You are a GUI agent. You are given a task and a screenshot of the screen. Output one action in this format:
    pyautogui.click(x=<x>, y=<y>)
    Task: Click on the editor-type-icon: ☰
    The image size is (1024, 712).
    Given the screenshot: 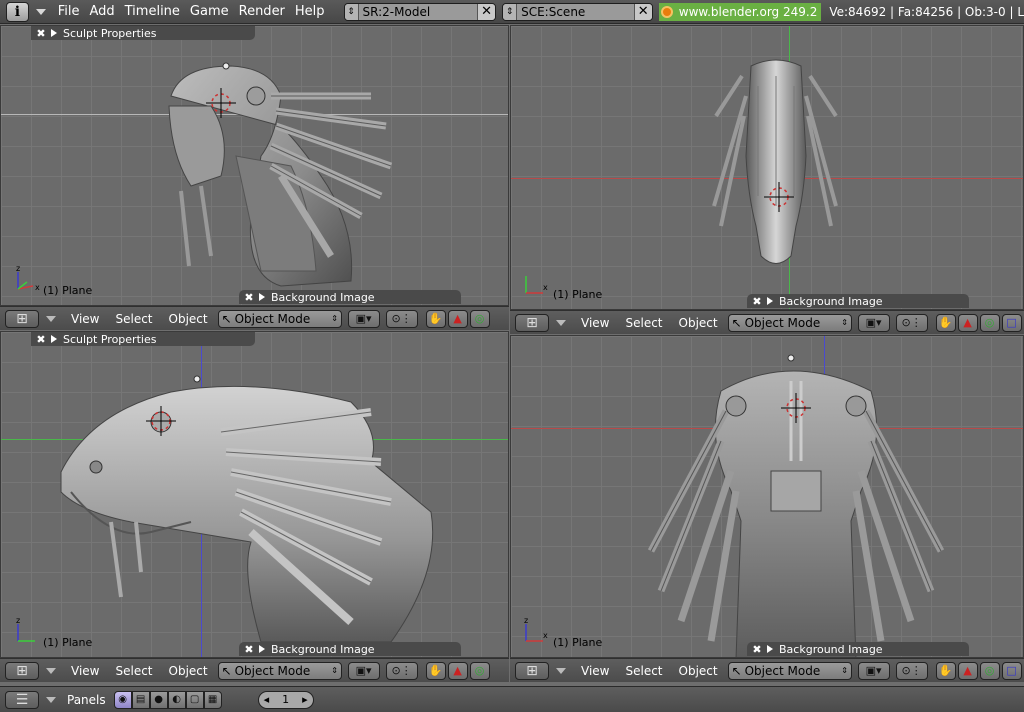 What is the action you would take?
    pyautogui.click(x=22, y=699)
    